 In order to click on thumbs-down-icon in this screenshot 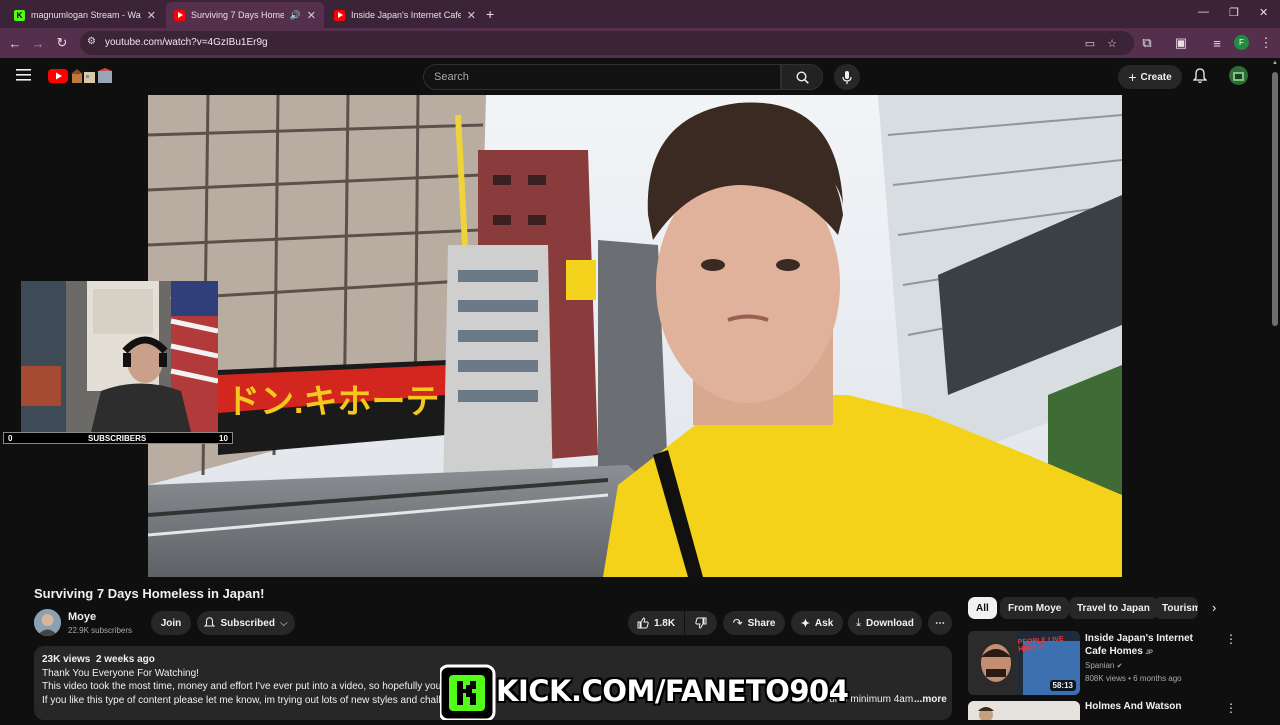, I will do `click(701, 623)`.